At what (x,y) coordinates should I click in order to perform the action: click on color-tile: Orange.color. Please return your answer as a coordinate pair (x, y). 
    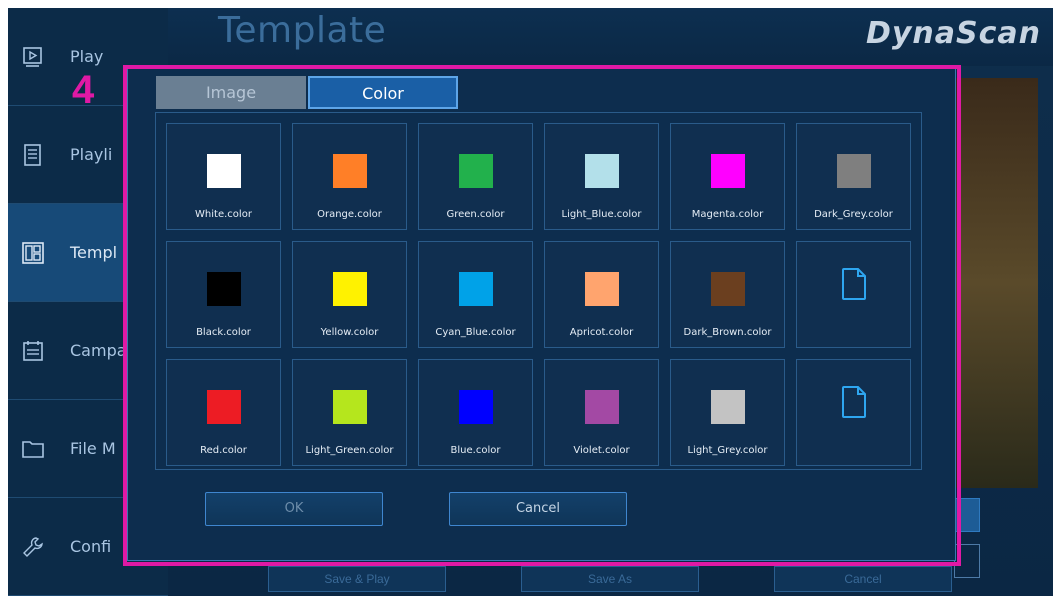
    Looking at the image, I should click on (349, 176).